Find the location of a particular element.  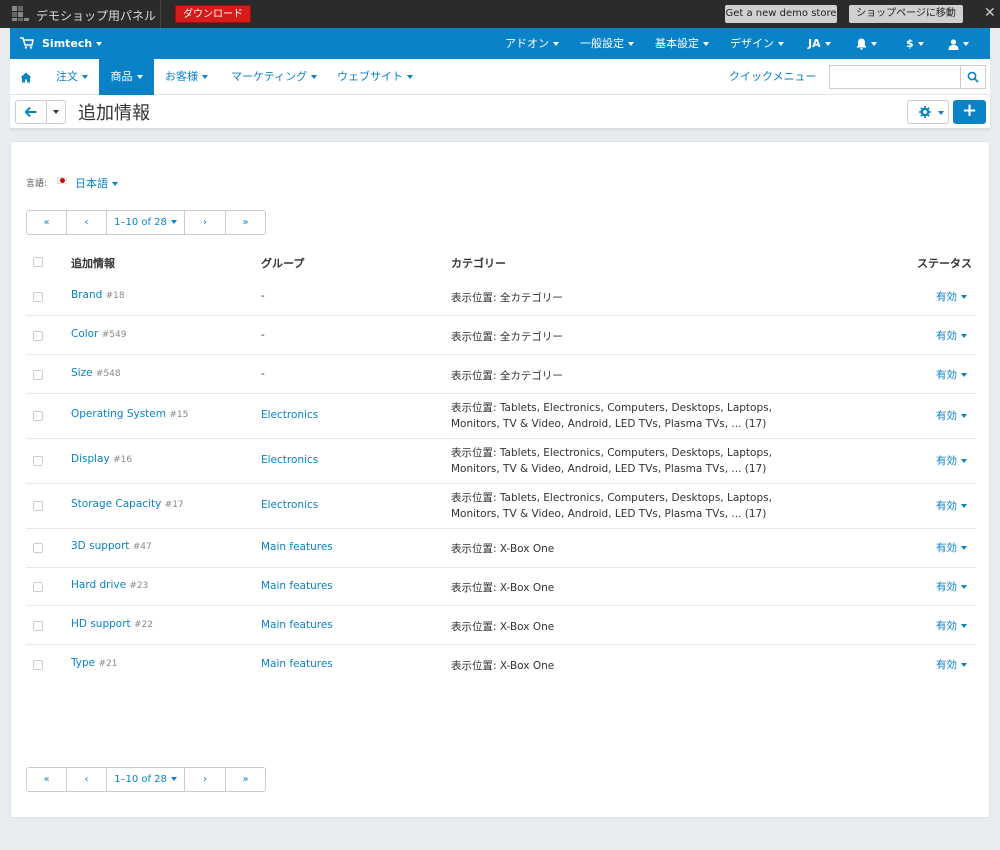

search-button is located at coordinates (973, 77).